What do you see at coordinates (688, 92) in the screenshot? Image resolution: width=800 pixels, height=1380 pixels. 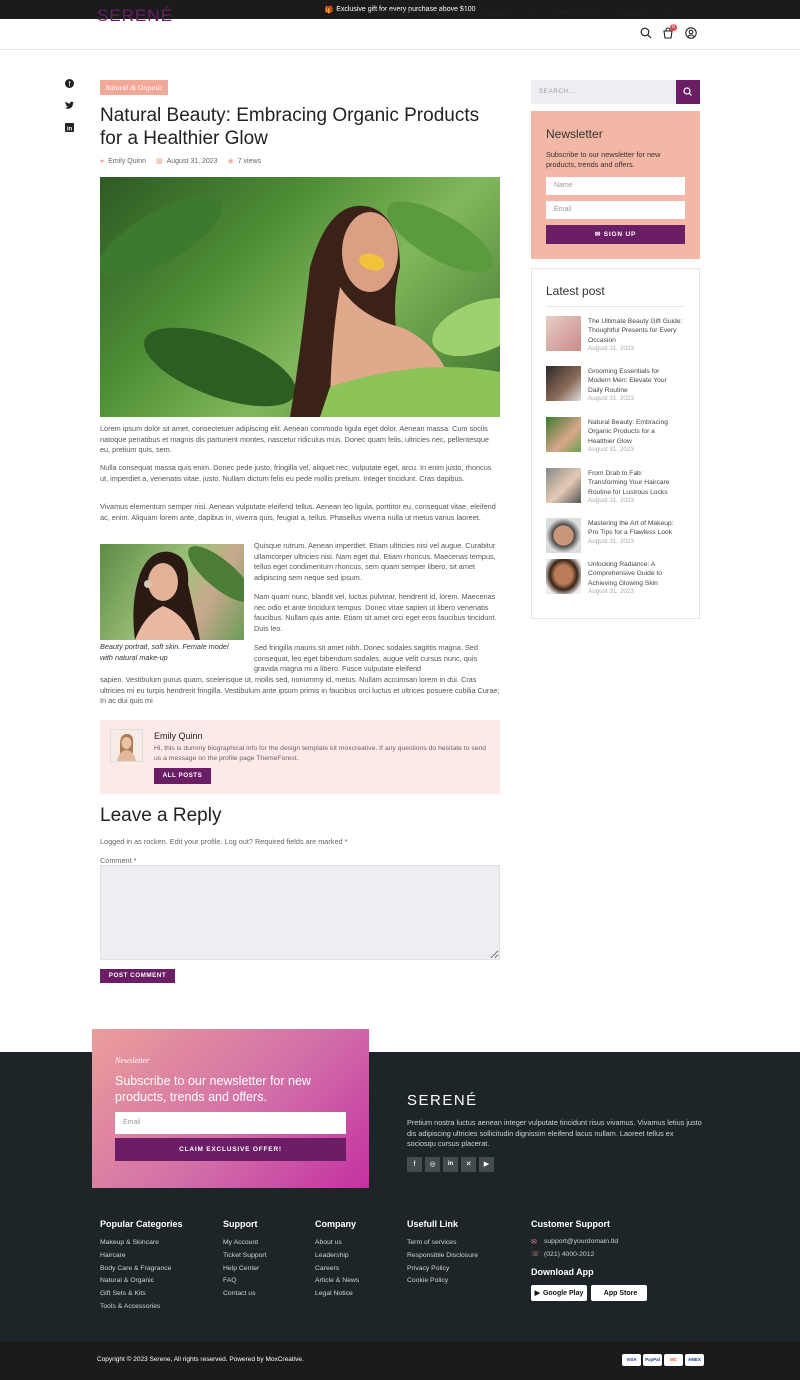 I see `sidebar-search-button` at bounding box center [688, 92].